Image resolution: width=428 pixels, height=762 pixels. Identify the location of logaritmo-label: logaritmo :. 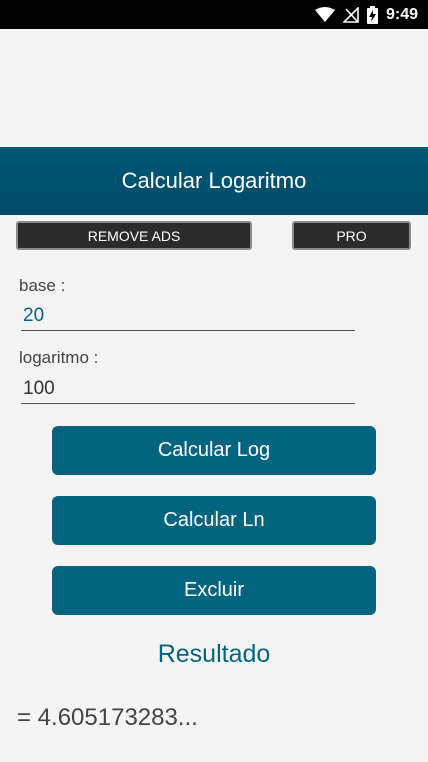
(59, 357).